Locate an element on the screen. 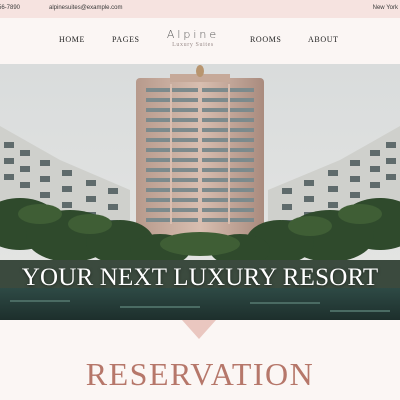 The image size is (400, 400). logo-subtitle: Luxury Suites is located at coordinates (193, 45).